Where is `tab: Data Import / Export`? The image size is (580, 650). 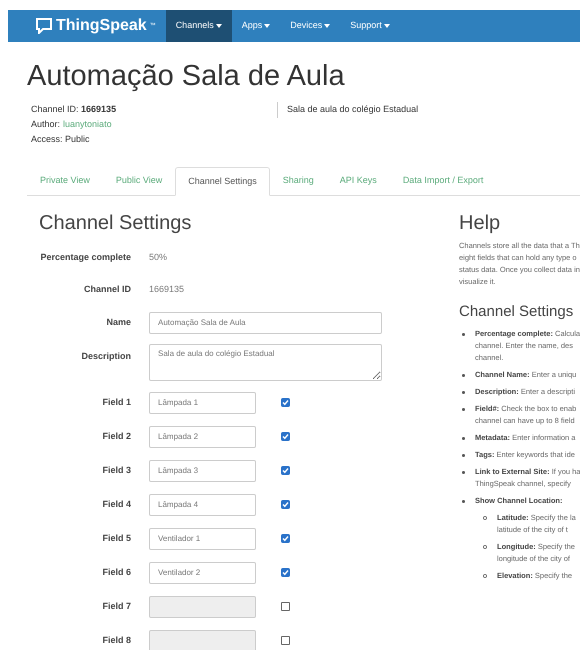
tab: Data Import / Export is located at coordinates (443, 180).